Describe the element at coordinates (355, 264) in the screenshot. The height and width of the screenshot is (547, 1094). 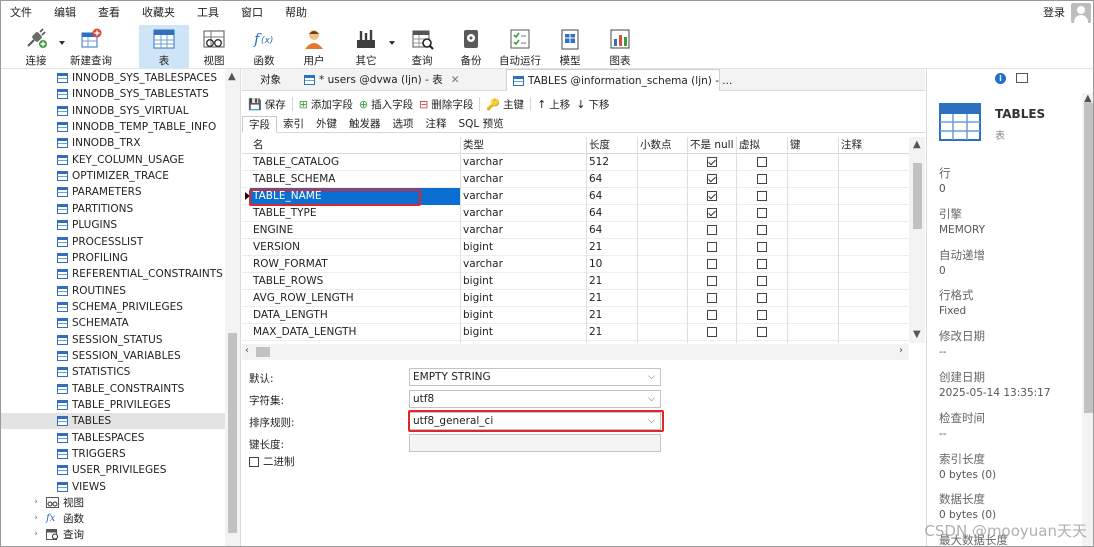
I see `cell-name: ROW_FORMAT` at that location.